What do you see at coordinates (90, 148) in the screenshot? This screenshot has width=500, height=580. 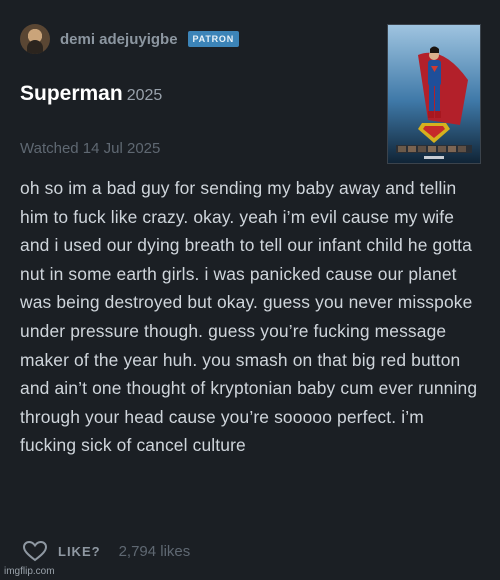 I see `watched-date: Watched 14 Jul 2025` at bounding box center [90, 148].